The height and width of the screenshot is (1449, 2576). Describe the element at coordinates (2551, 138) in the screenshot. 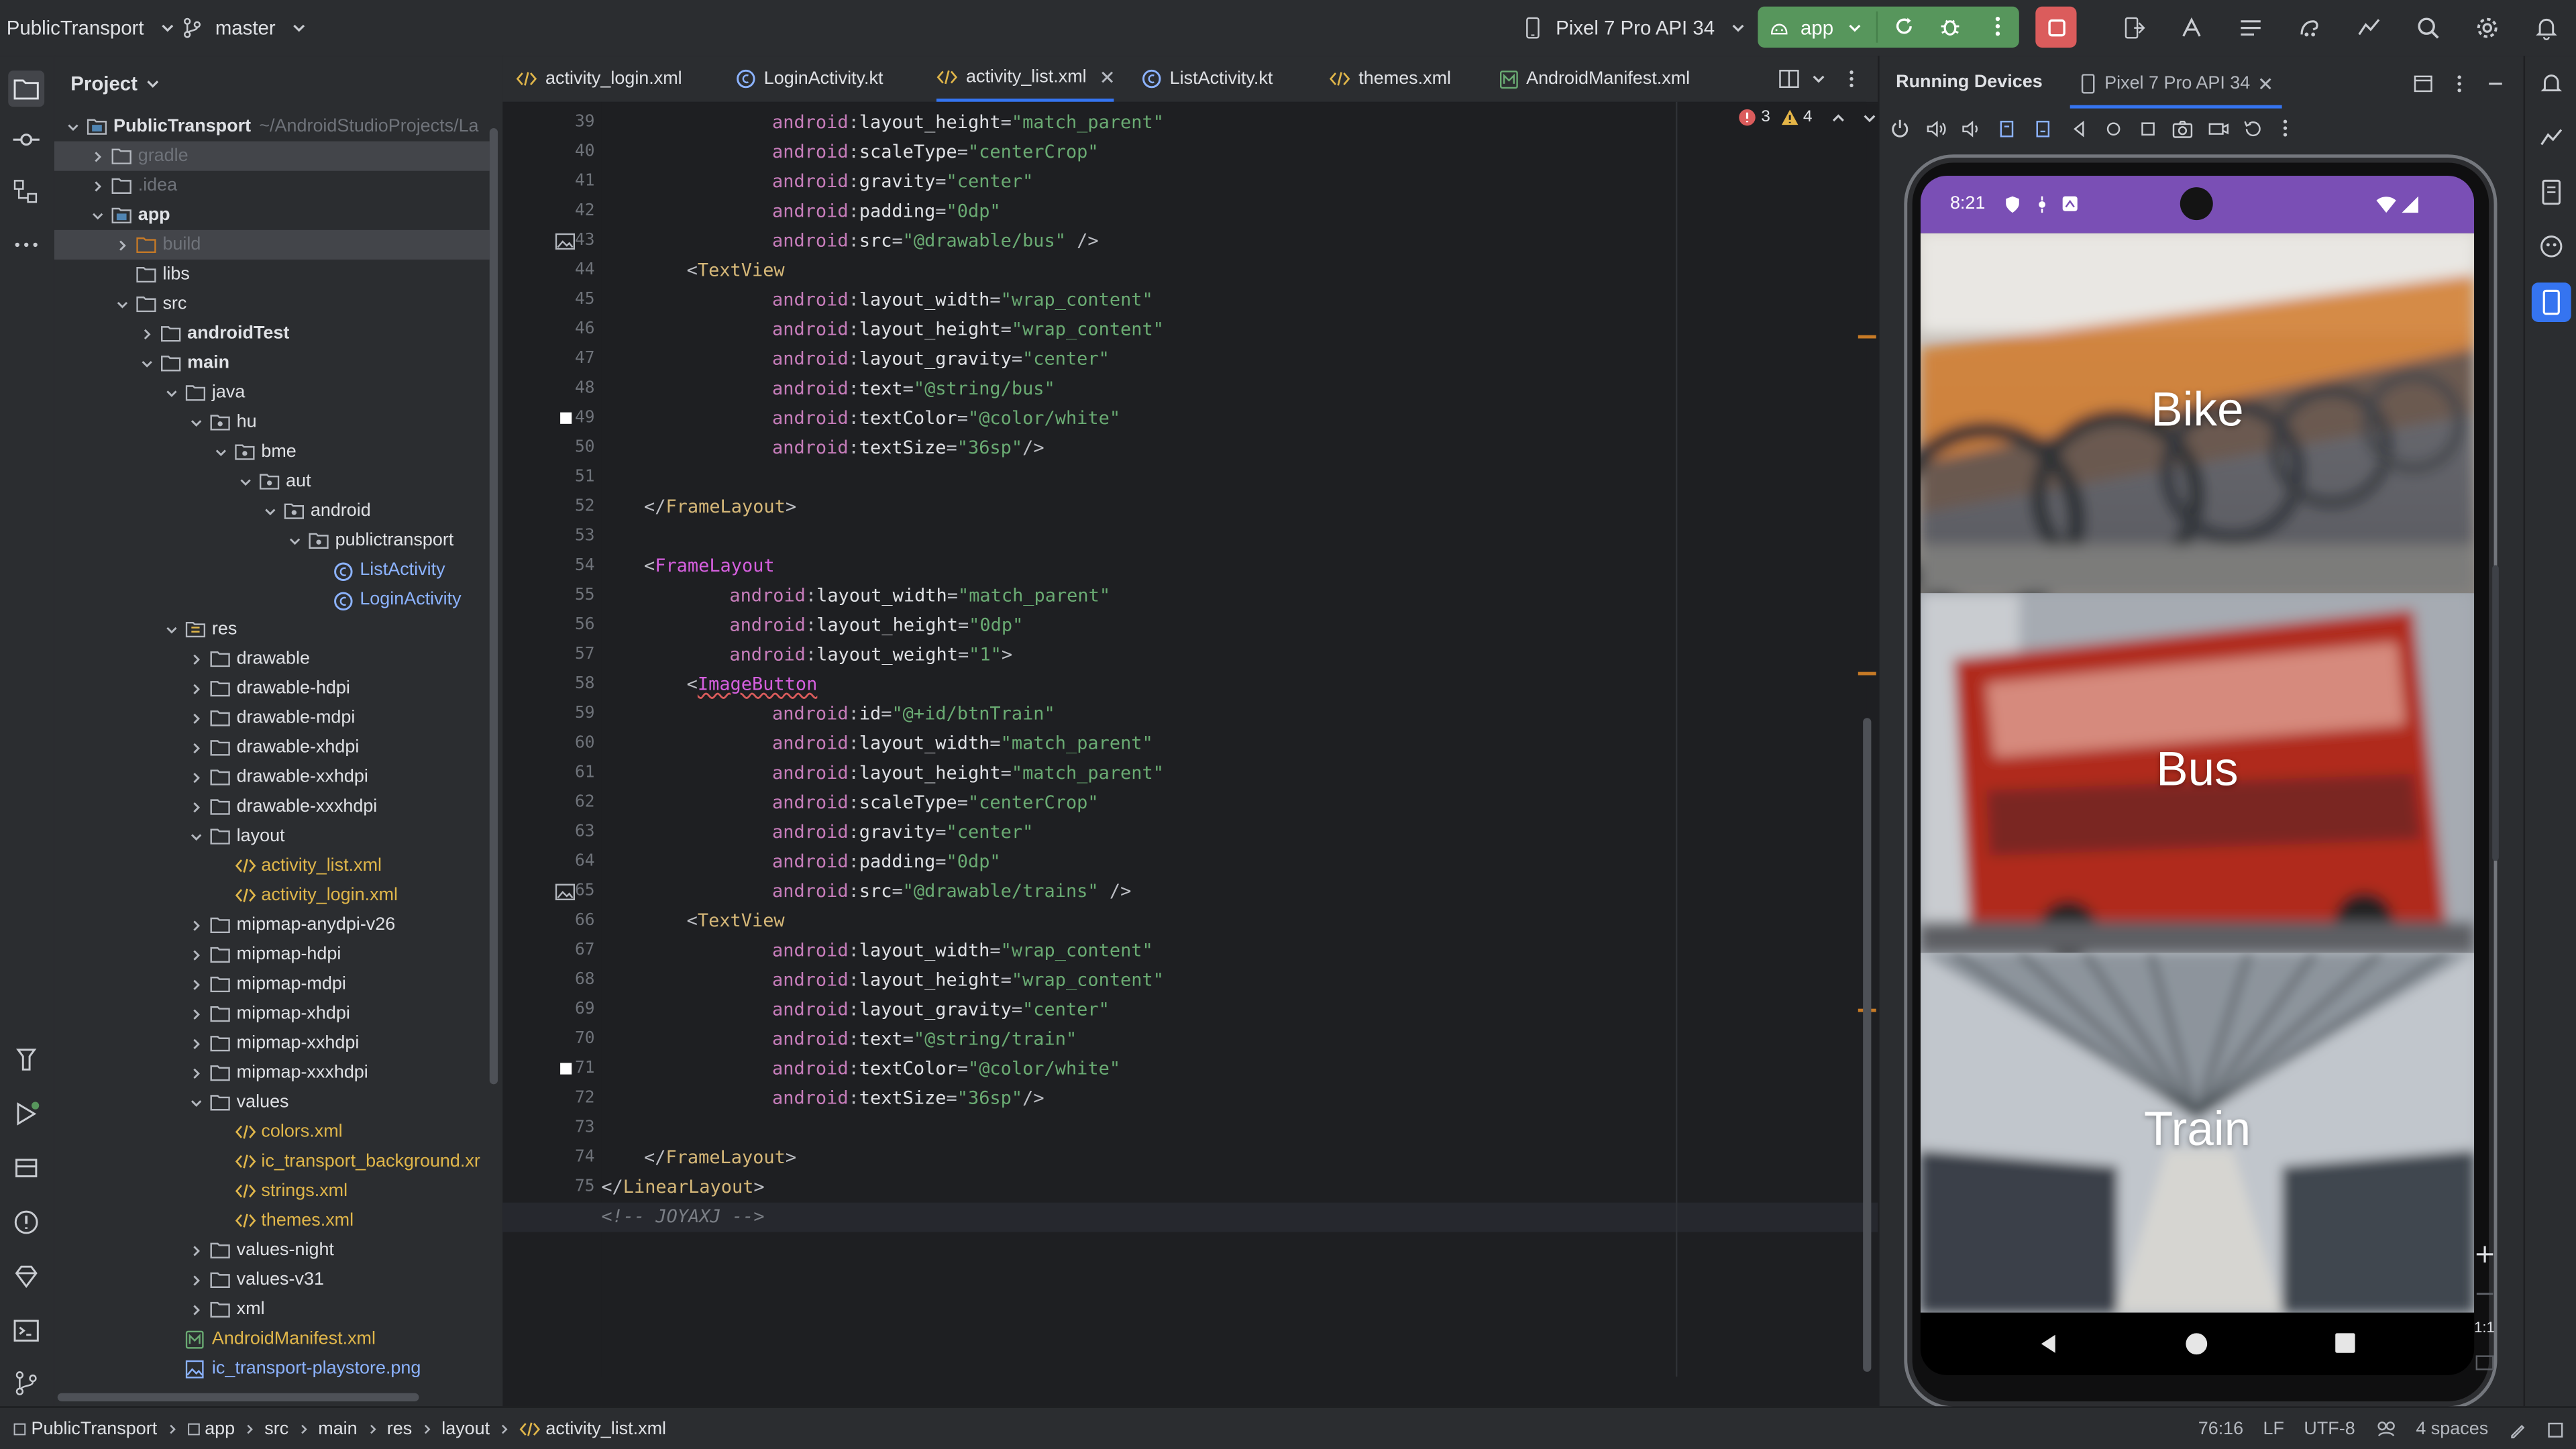

I see `gemini-tool-icon` at that location.